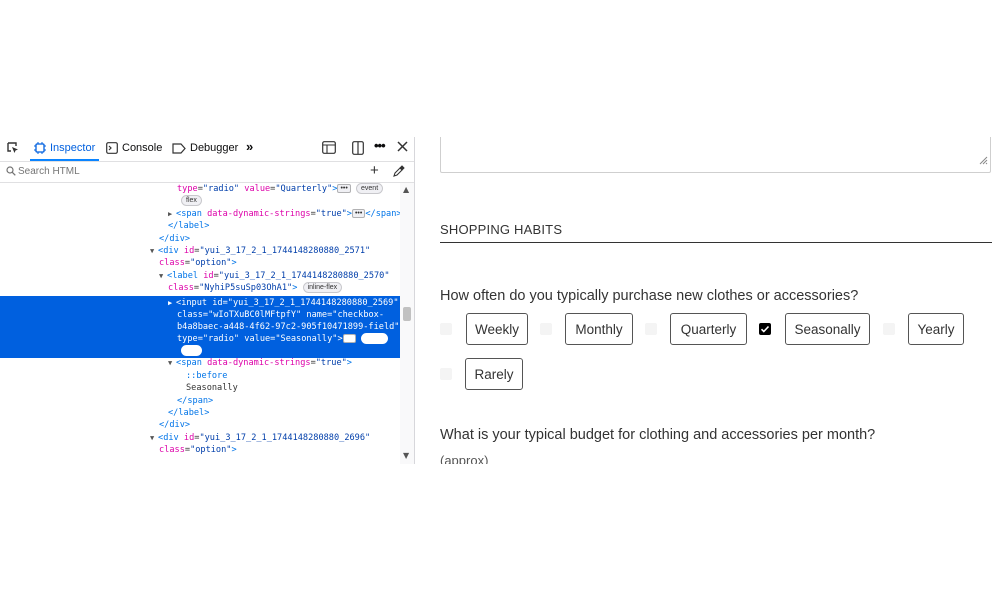  What do you see at coordinates (406, 189) in the screenshot?
I see `scroll-up-icon: ▲` at bounding box center [406, 189].